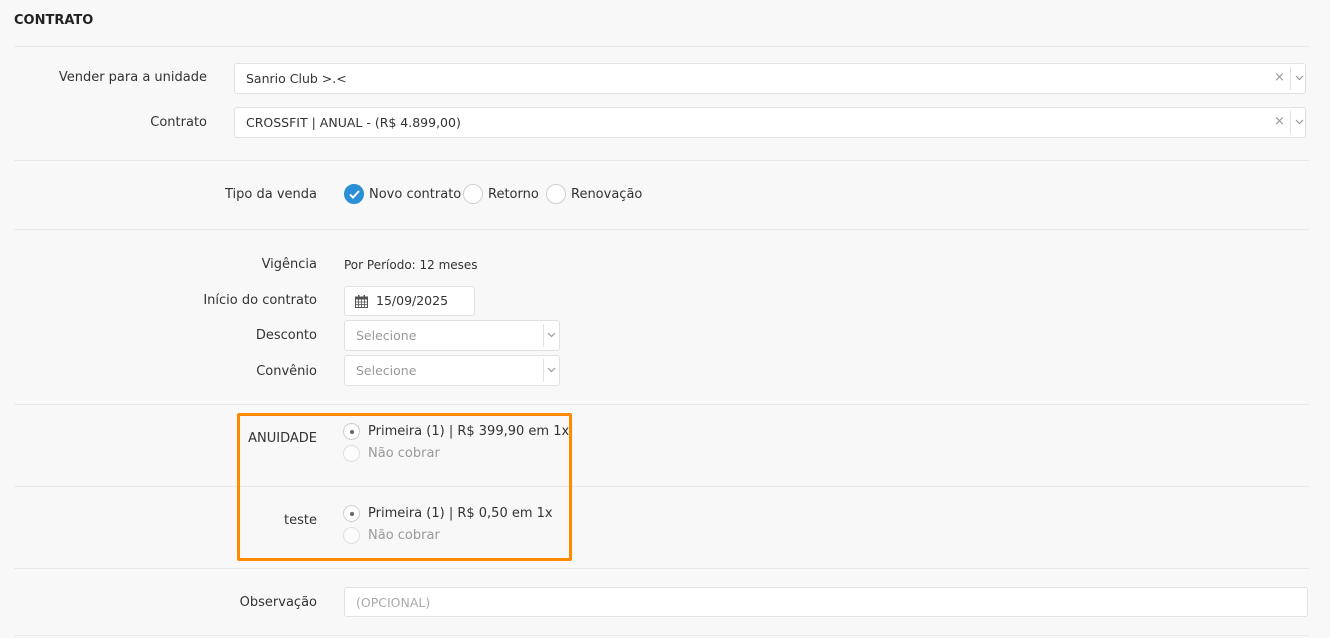  I want to click on inicio-date-input: 15/09/2025, so click(409, 301).